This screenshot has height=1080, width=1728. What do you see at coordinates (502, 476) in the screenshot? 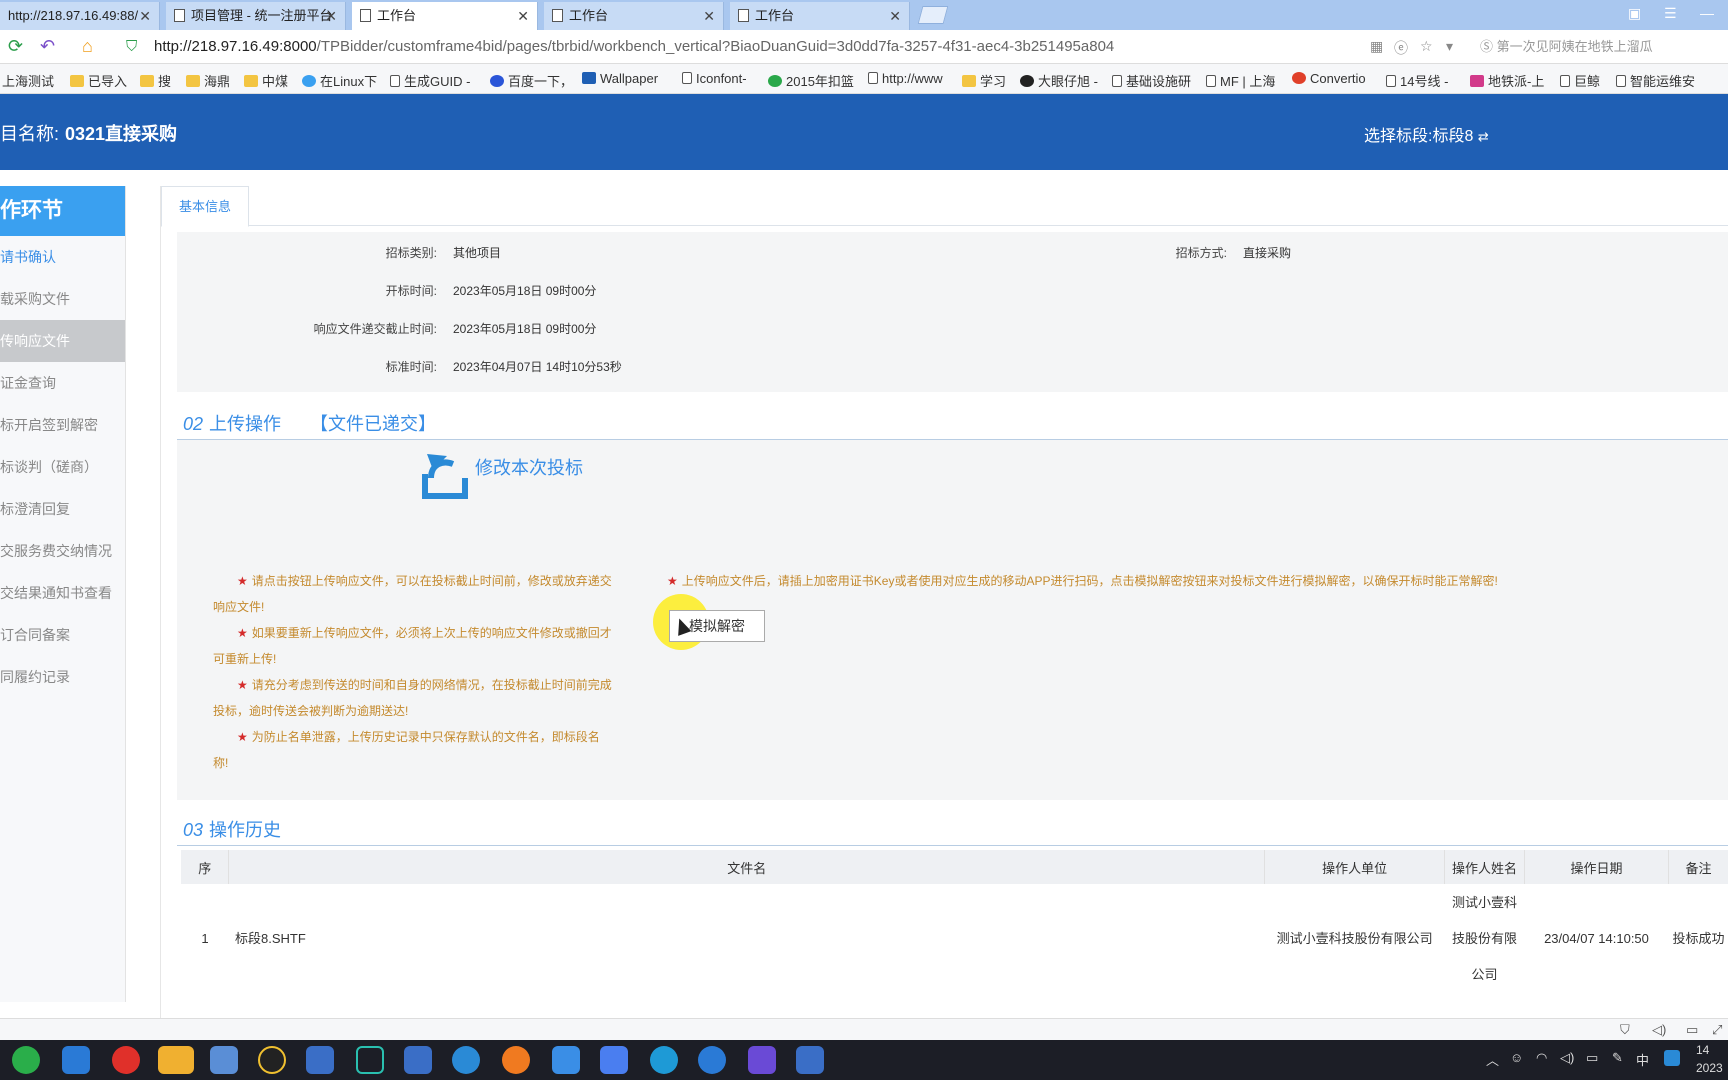
I see `modify-bid-link: 修改本次投标` at bounding box center [502, 476].